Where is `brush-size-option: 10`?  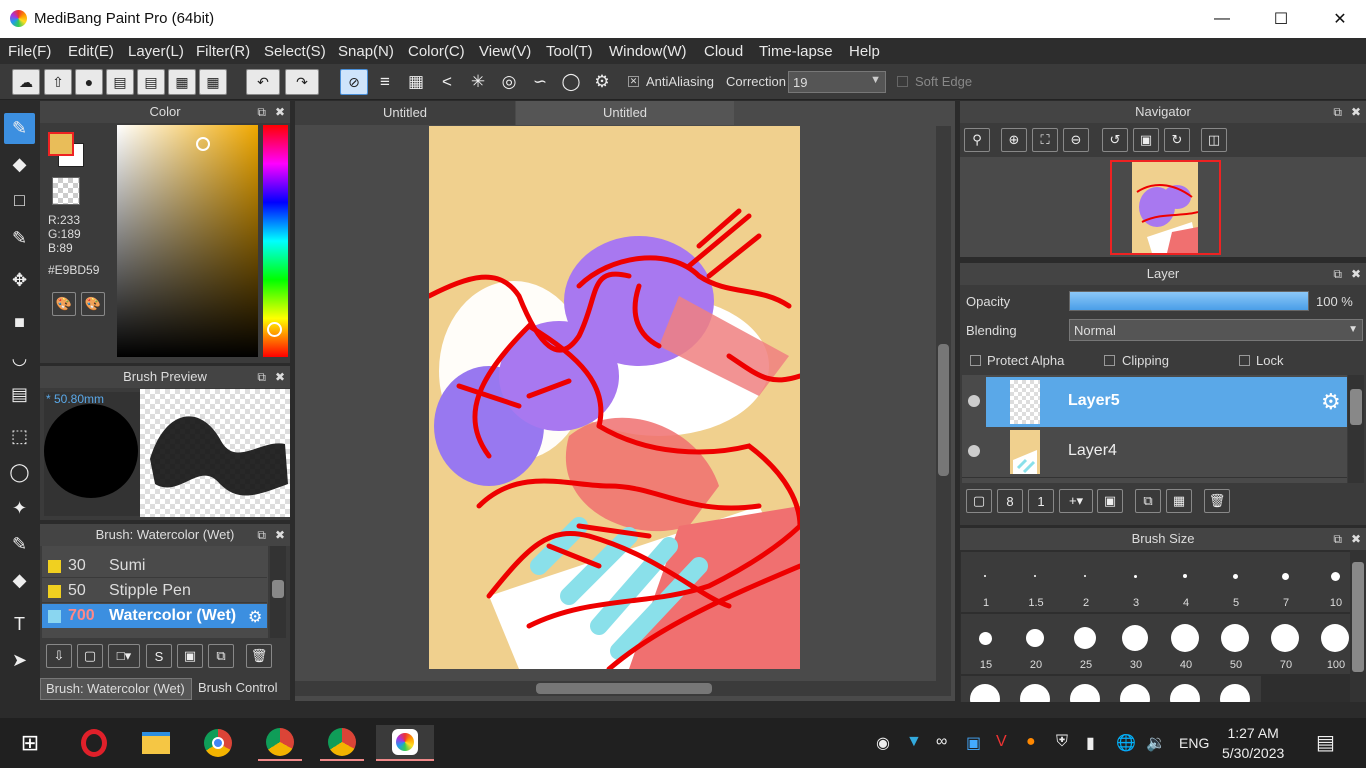
brush-size-option: 10 is located at coordinates (1330, 582).